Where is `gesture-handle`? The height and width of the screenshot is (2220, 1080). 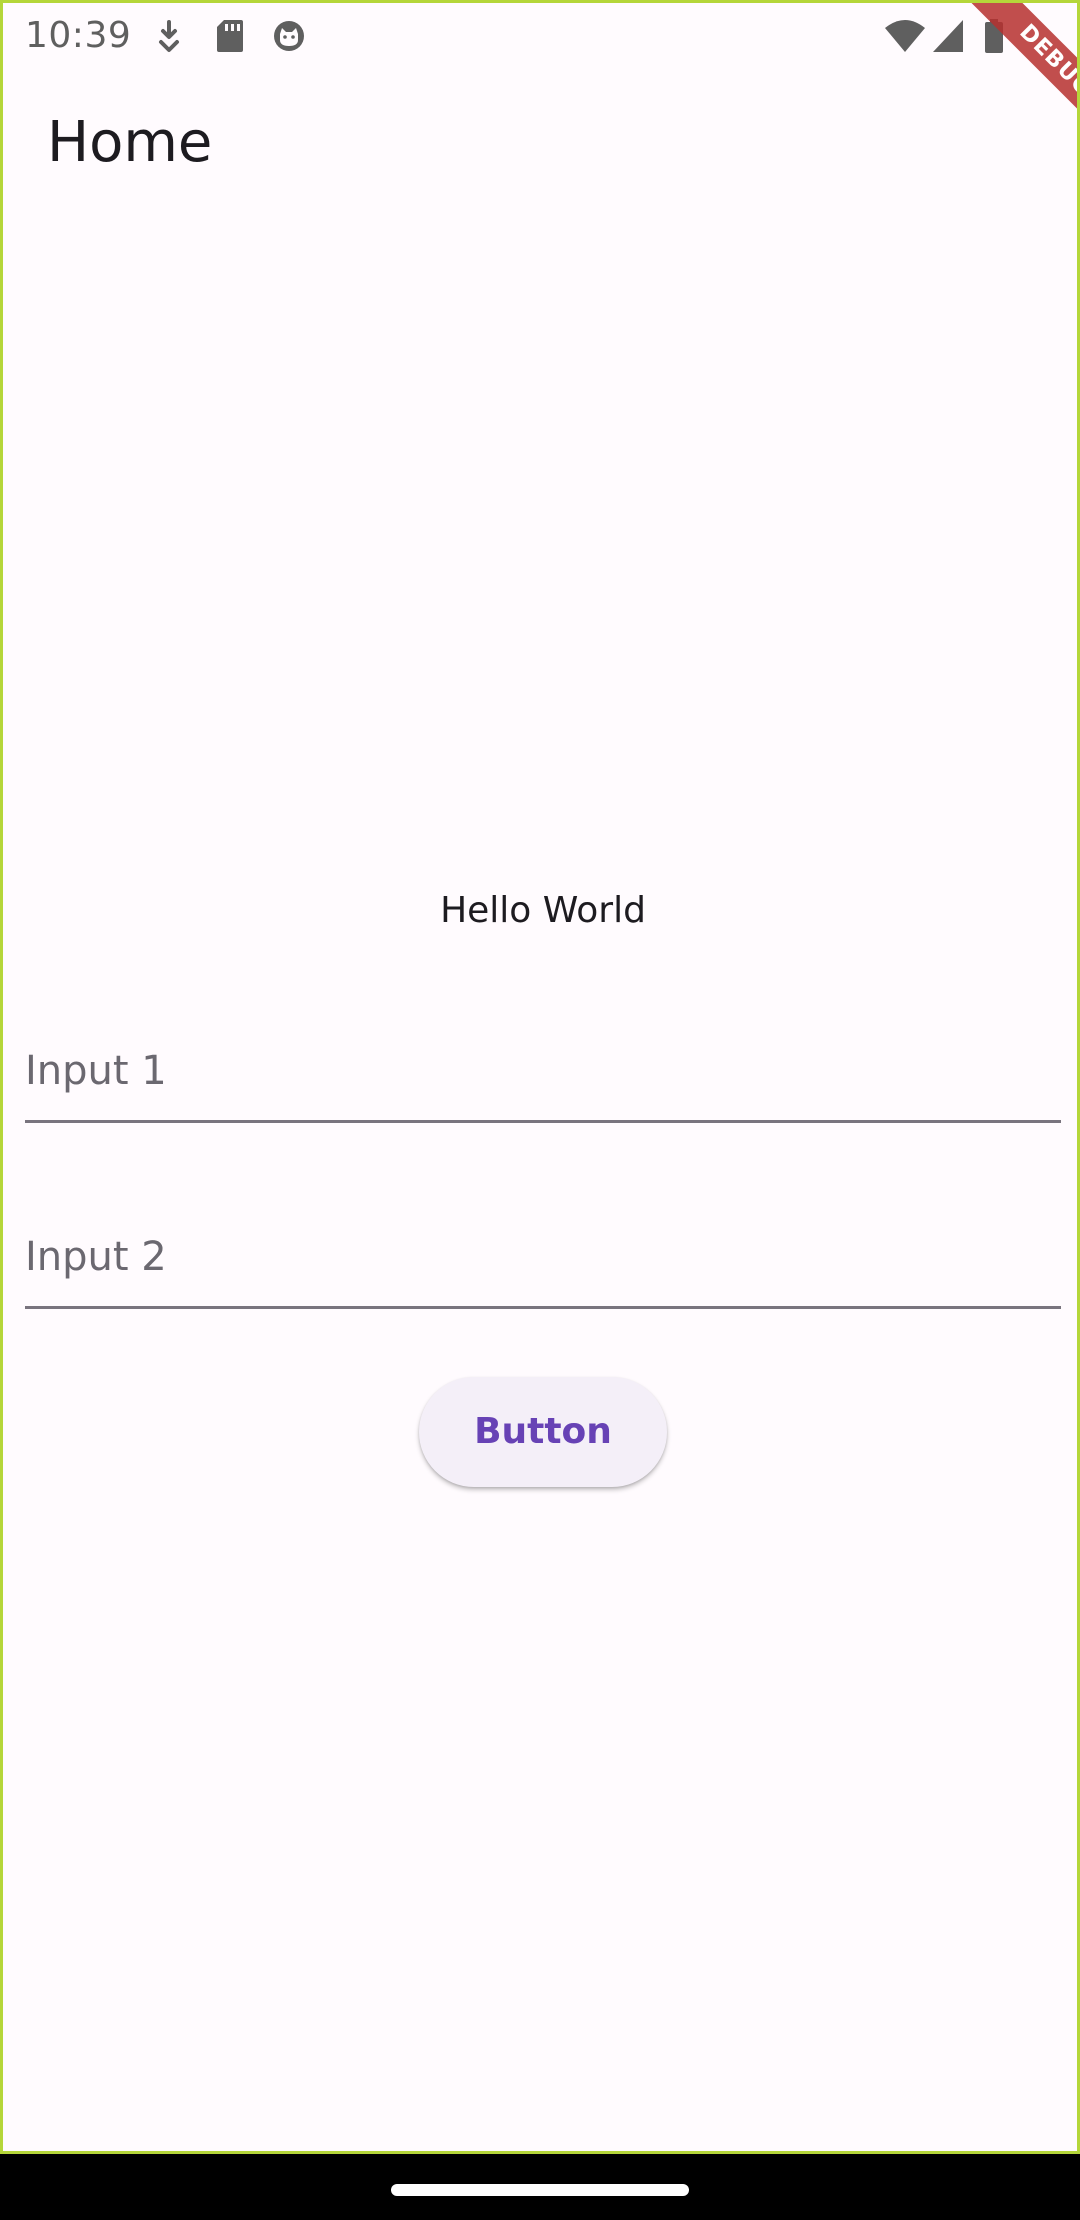
gesture-handle is located at coordinates (540, 2190).